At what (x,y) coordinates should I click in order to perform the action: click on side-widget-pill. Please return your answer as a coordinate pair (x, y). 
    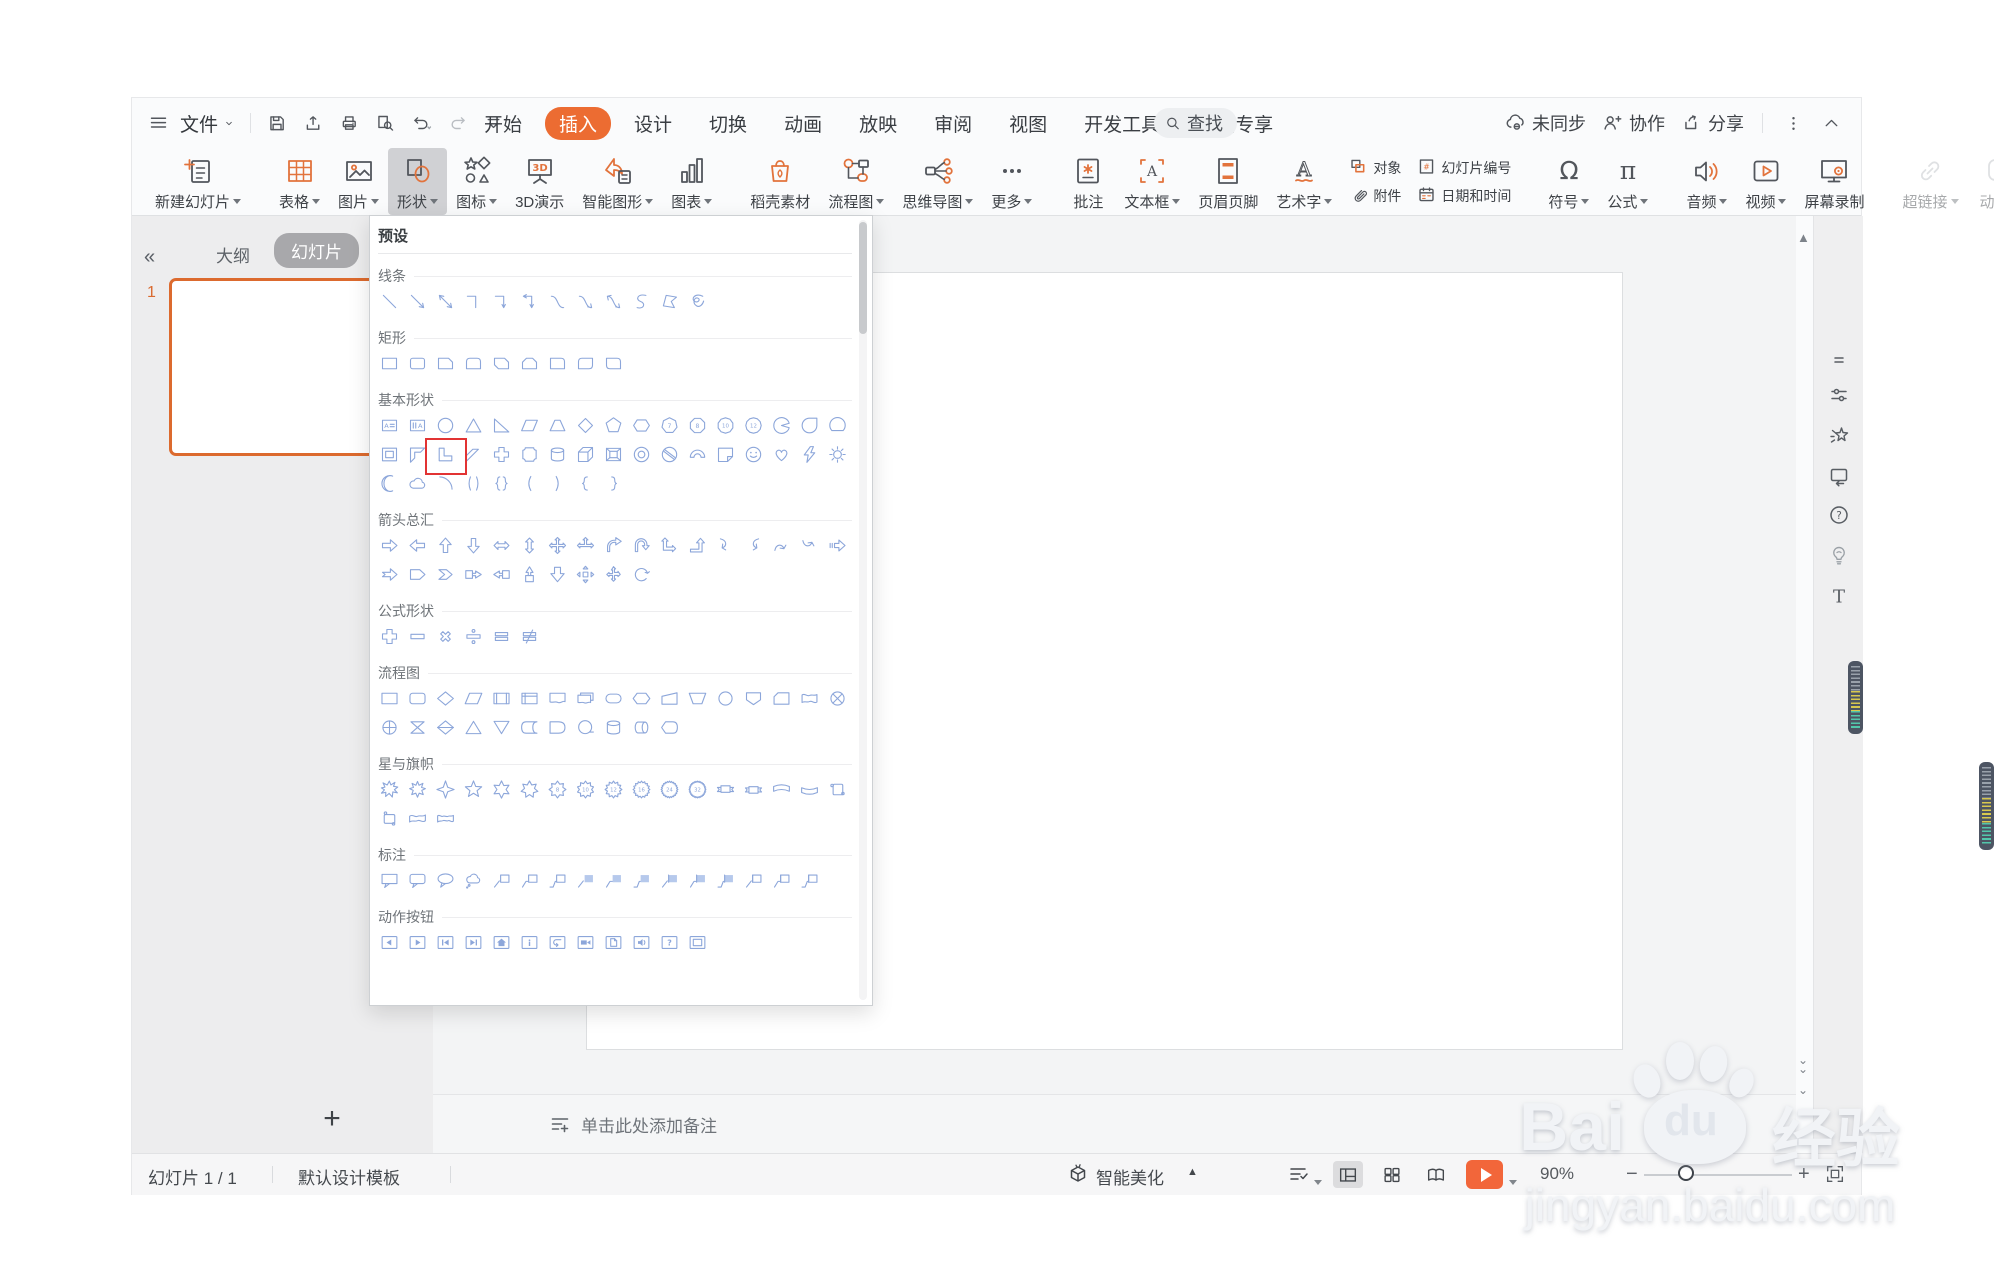
    Looking at the image, I should click on (1855, 697).